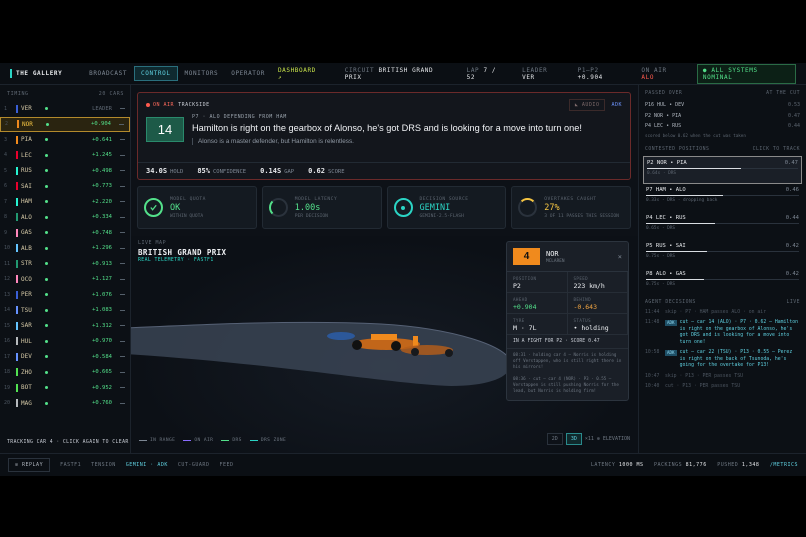 The image size is (806, 537). I want to click on timing-row: 17 DEV +0.584, so click(65, 357).